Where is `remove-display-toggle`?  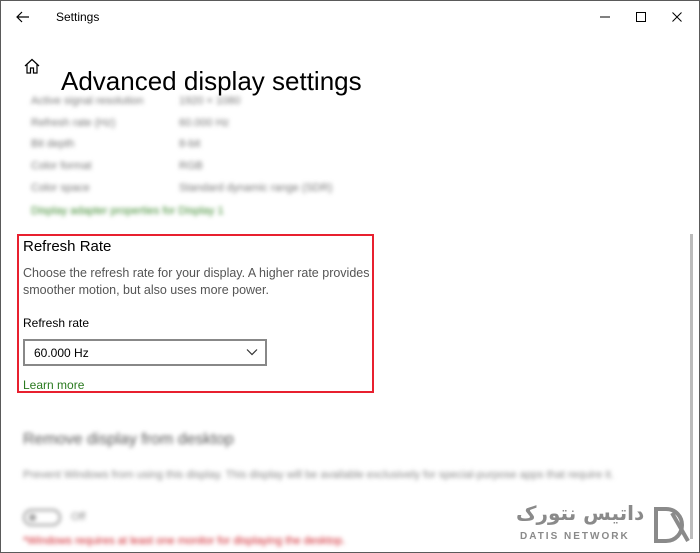
remove-display-toggle is located at coordinates (42, 517).